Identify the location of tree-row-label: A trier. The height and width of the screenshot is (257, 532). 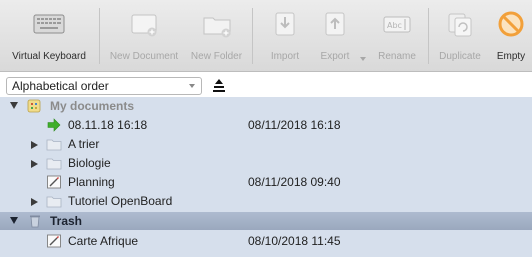
(84, 144).